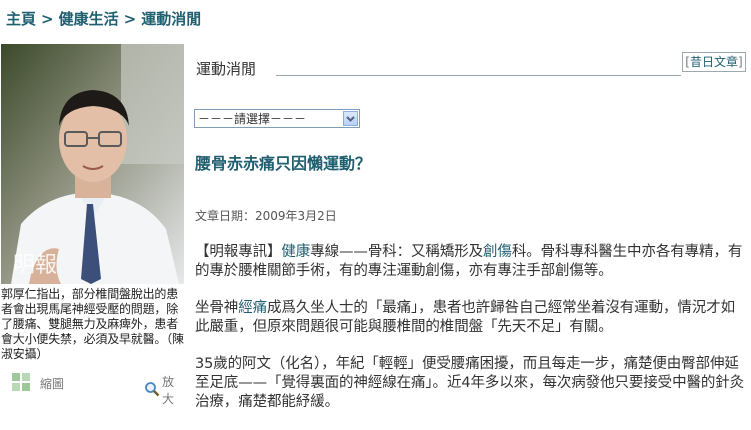 The image size is (751, 430). What do you see at coordinates (350, 118) in the screenshot?
I see `dropdown-arrow-icon` at bounding box center [350, 118].